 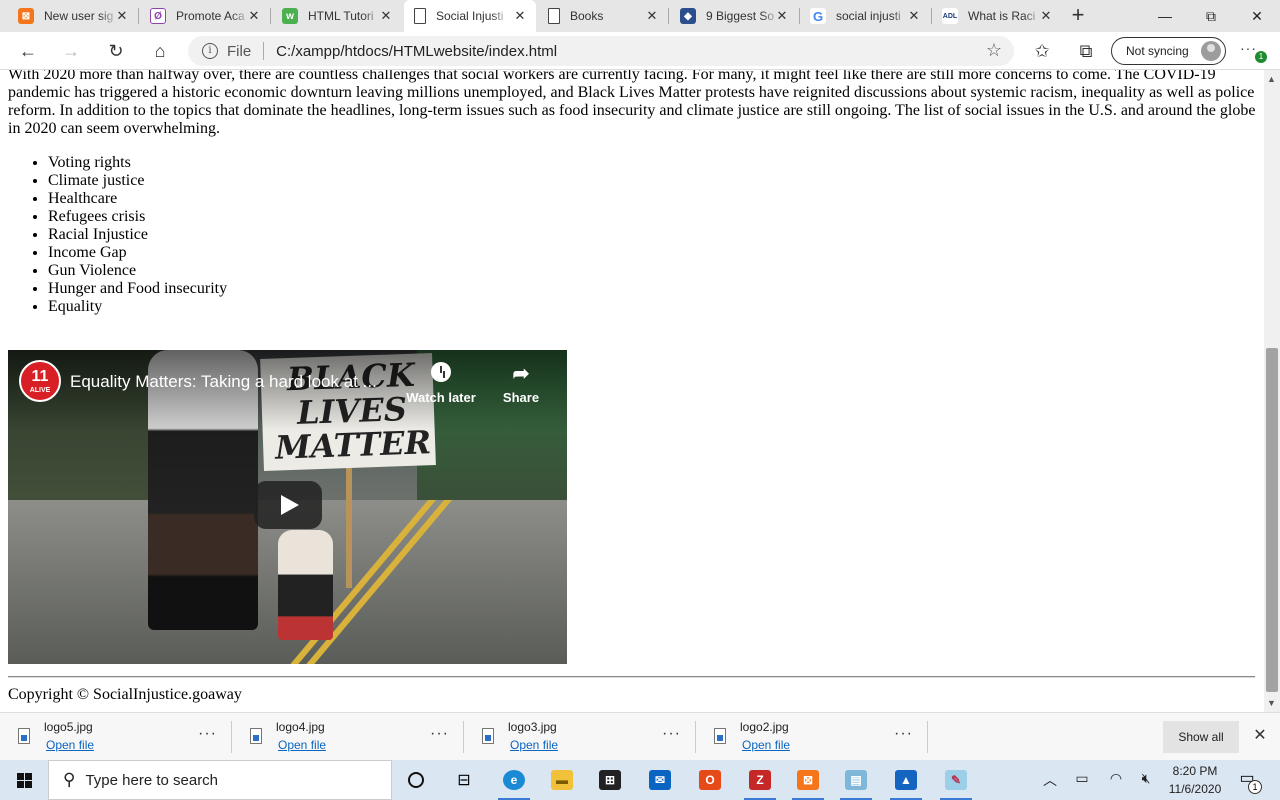 What do you see at coordinates (24, 780) in the screenshot?
I see `start-button` at bounding box center [24, 780].